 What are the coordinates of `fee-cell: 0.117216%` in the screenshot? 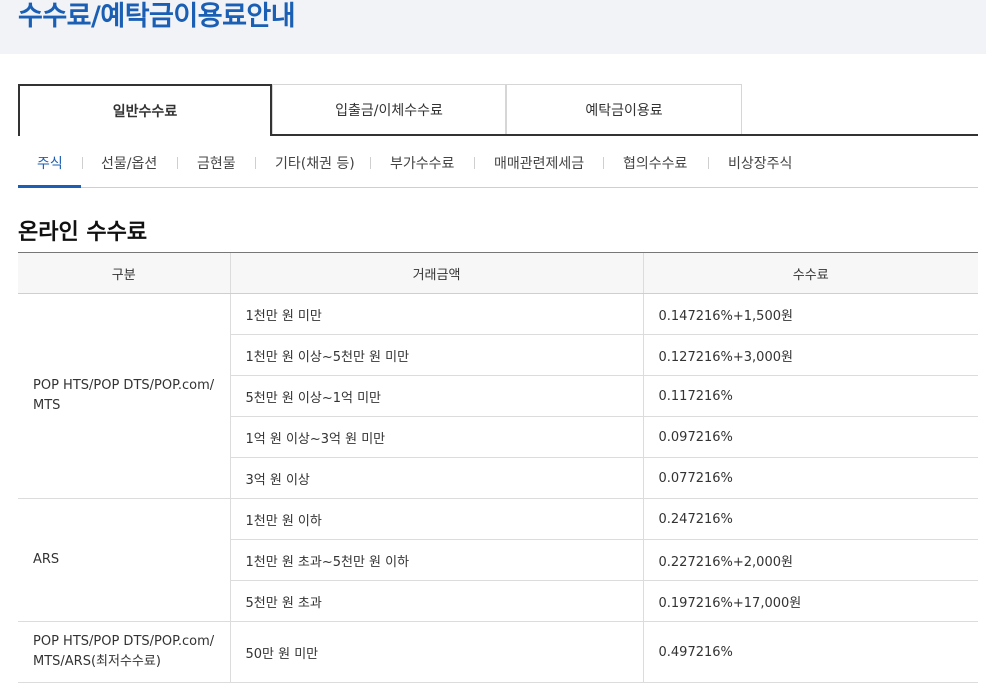 It's located at (810, 396).